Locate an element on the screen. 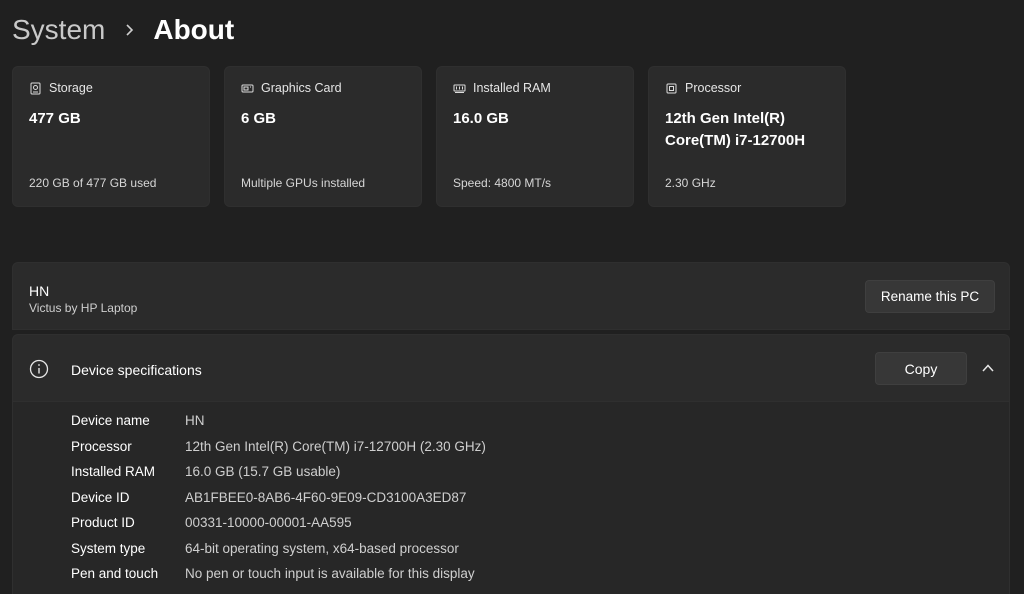  card-storage: Storage 477 GB 220 GB of 477 GB used is located at coordinates (111, 136).